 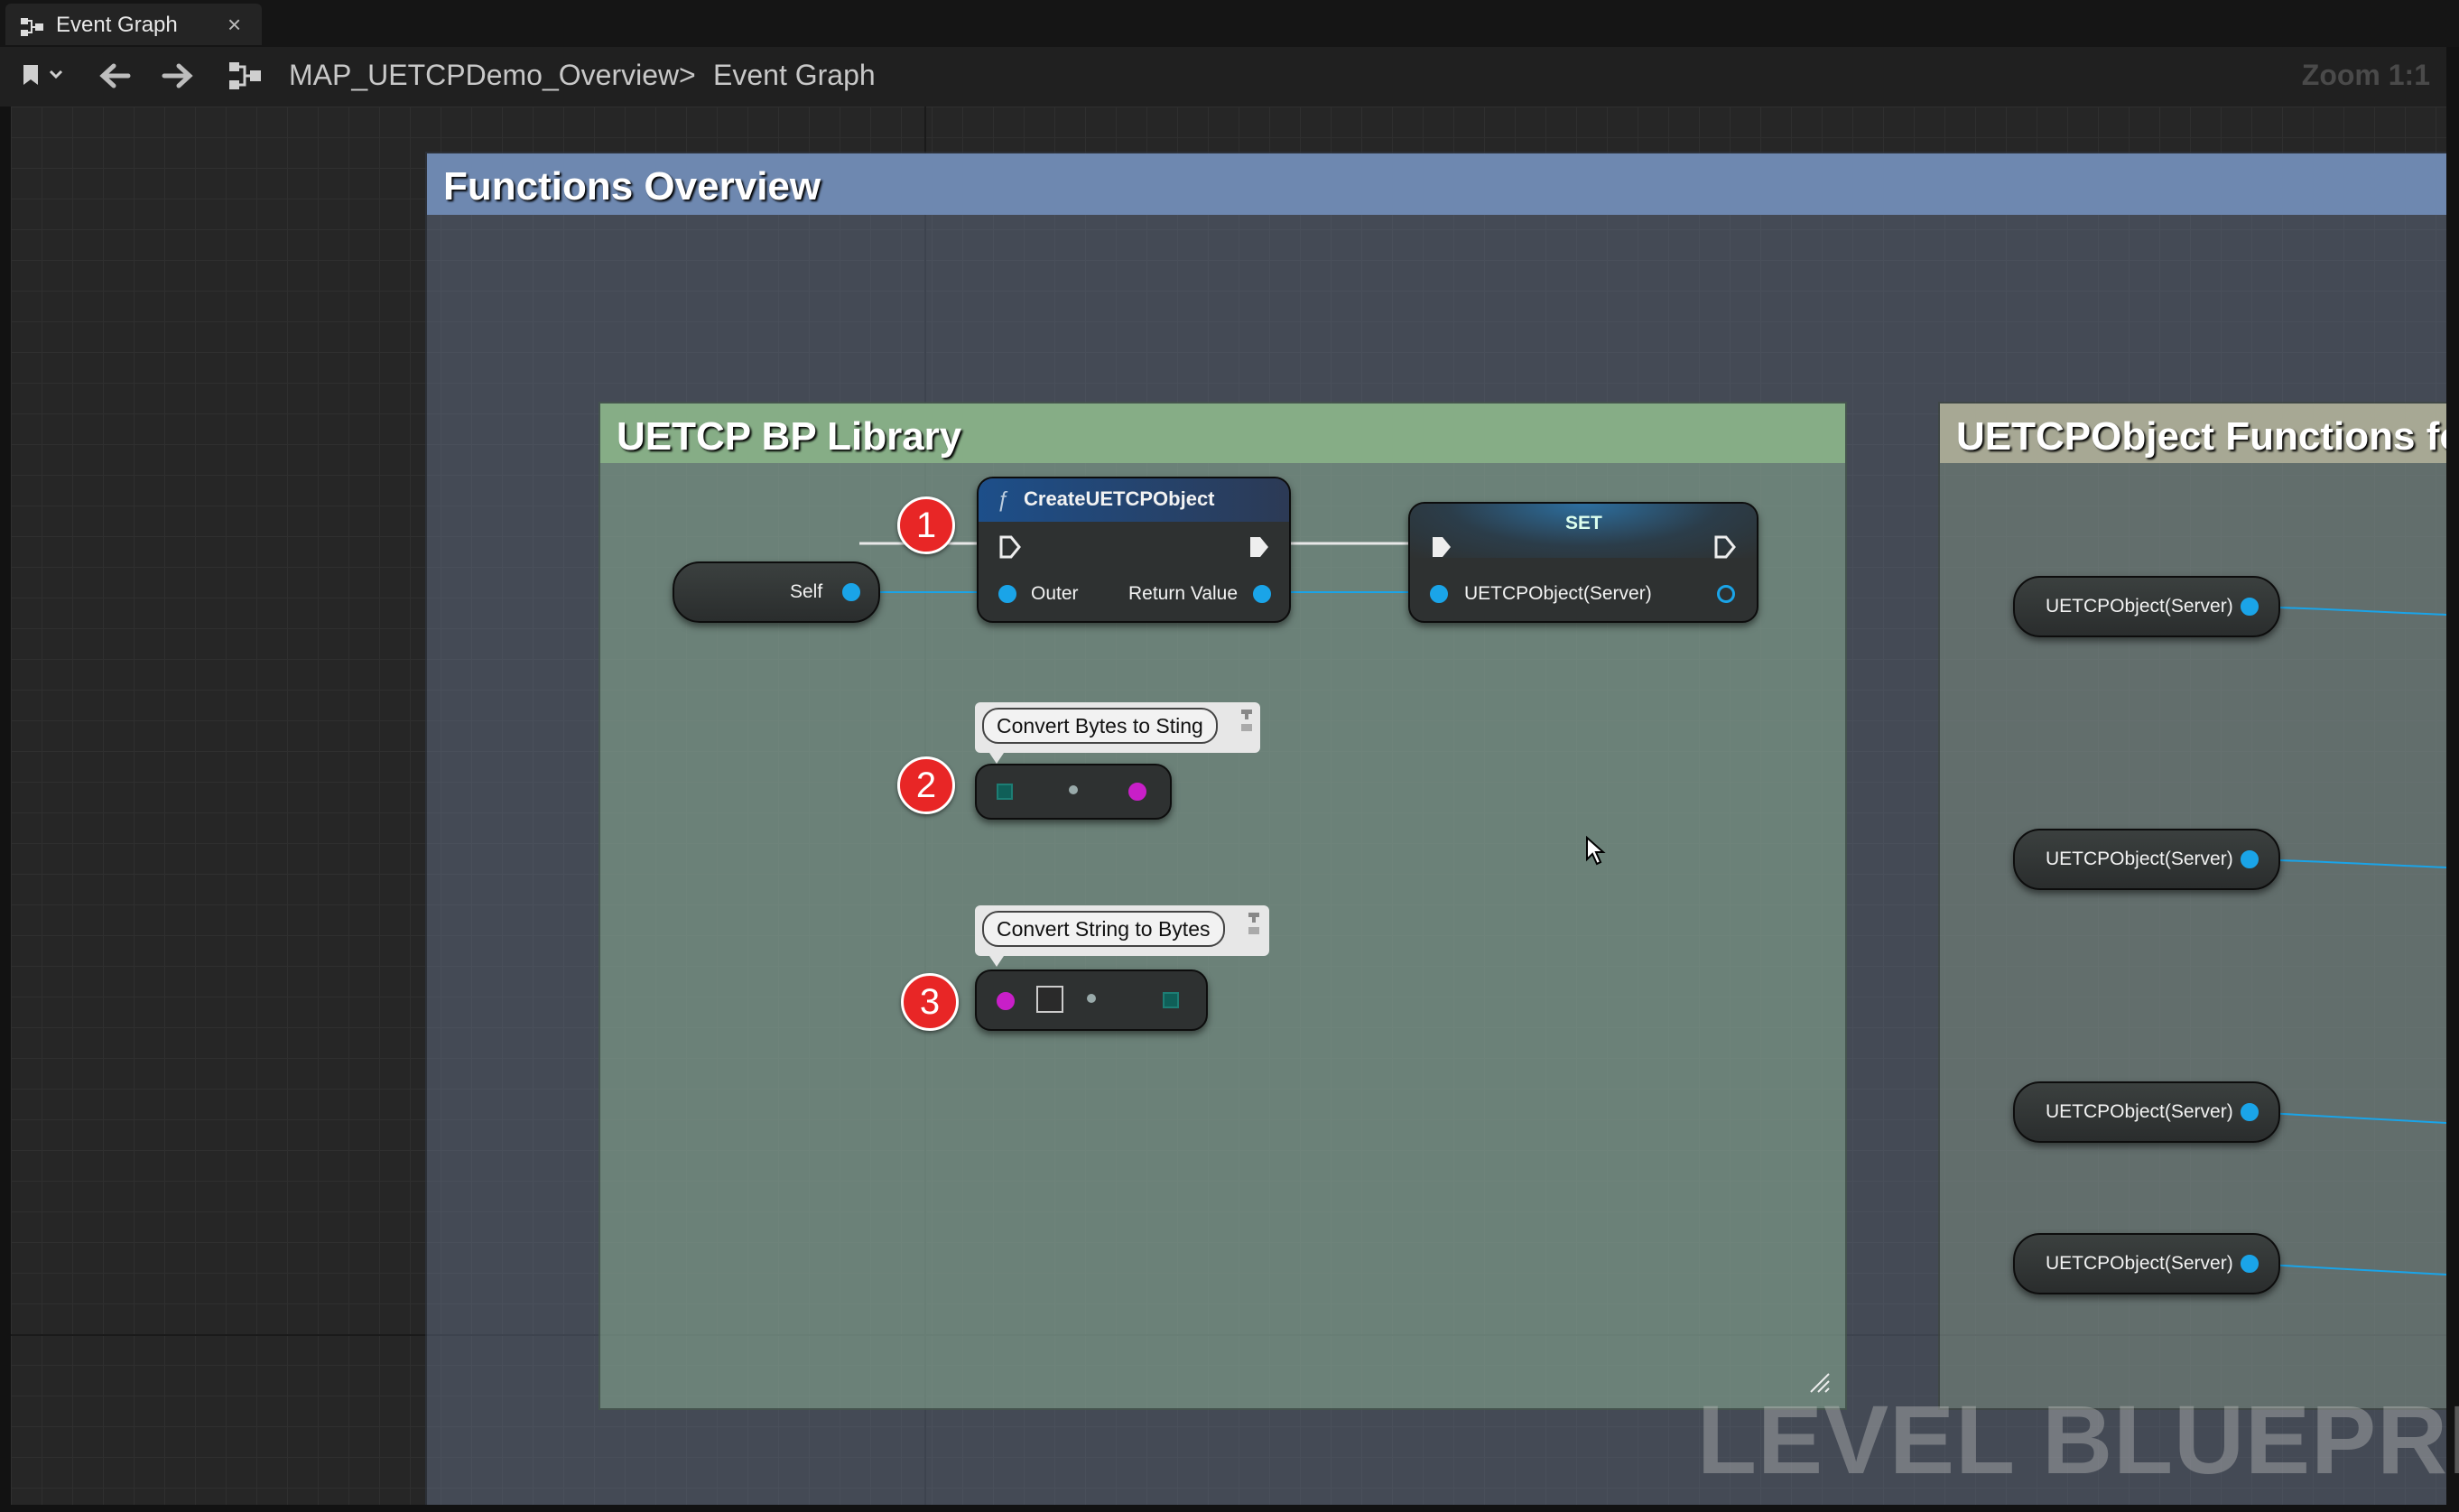 I want to click on bytes-input-pin, so click(x=1005, y=792).